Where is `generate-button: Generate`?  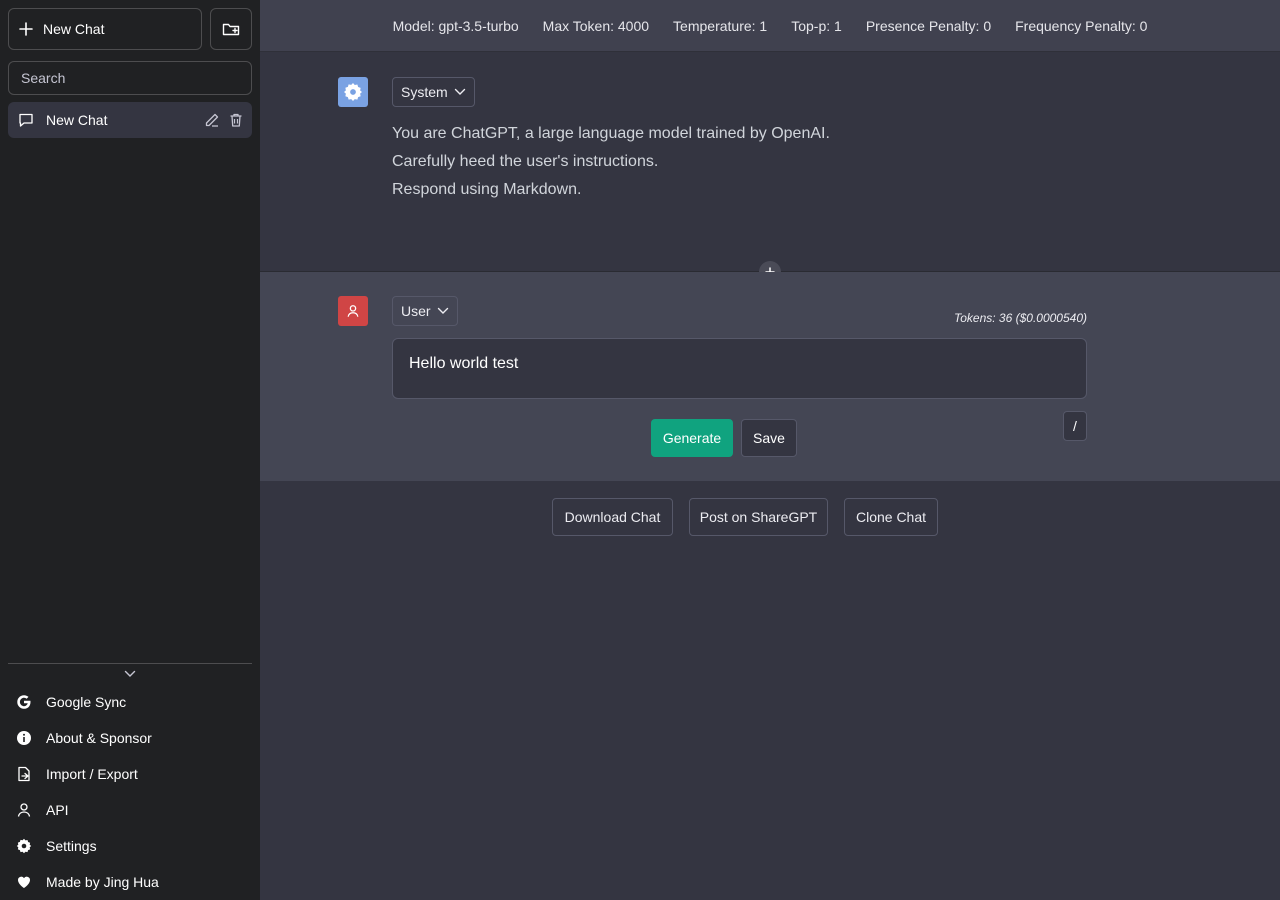 generate-button: Generate is located at coordinates (692, 438).